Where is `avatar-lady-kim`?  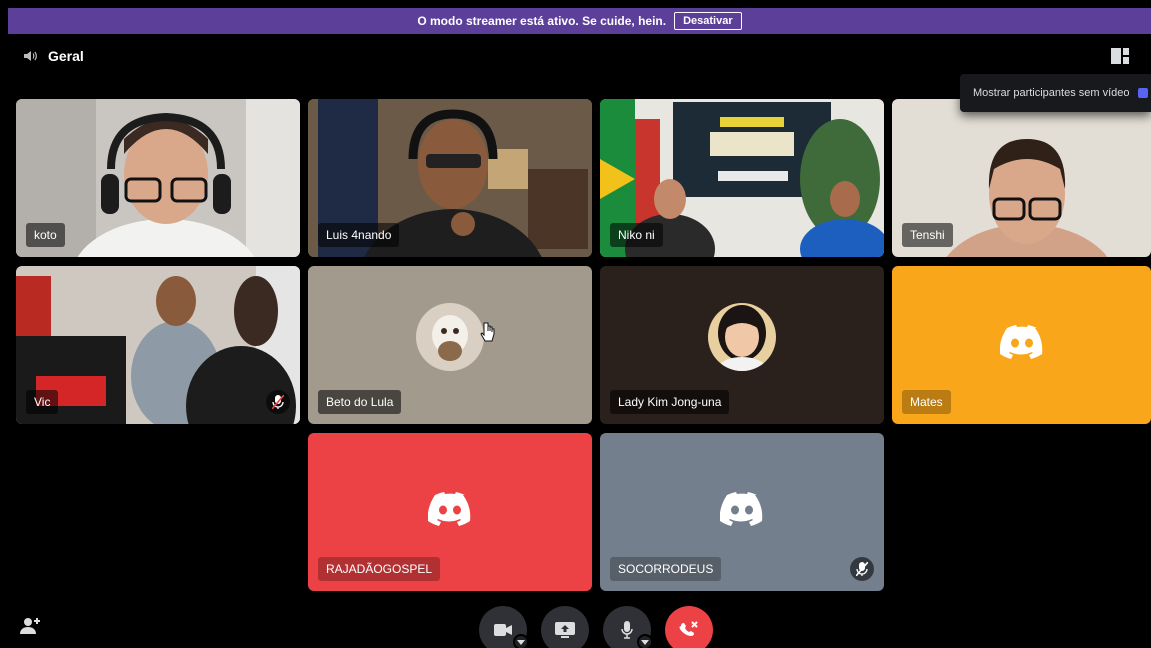 avatar-lady-kim is located at coordinates (742, 337).